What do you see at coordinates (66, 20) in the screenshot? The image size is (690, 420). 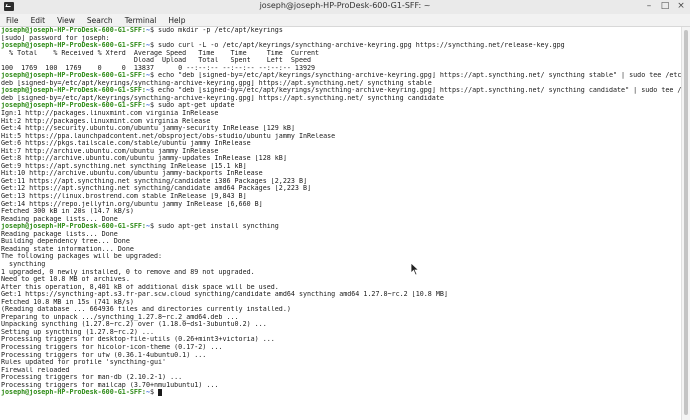 I see `menu-view: View` at bounding box center [66, 20].